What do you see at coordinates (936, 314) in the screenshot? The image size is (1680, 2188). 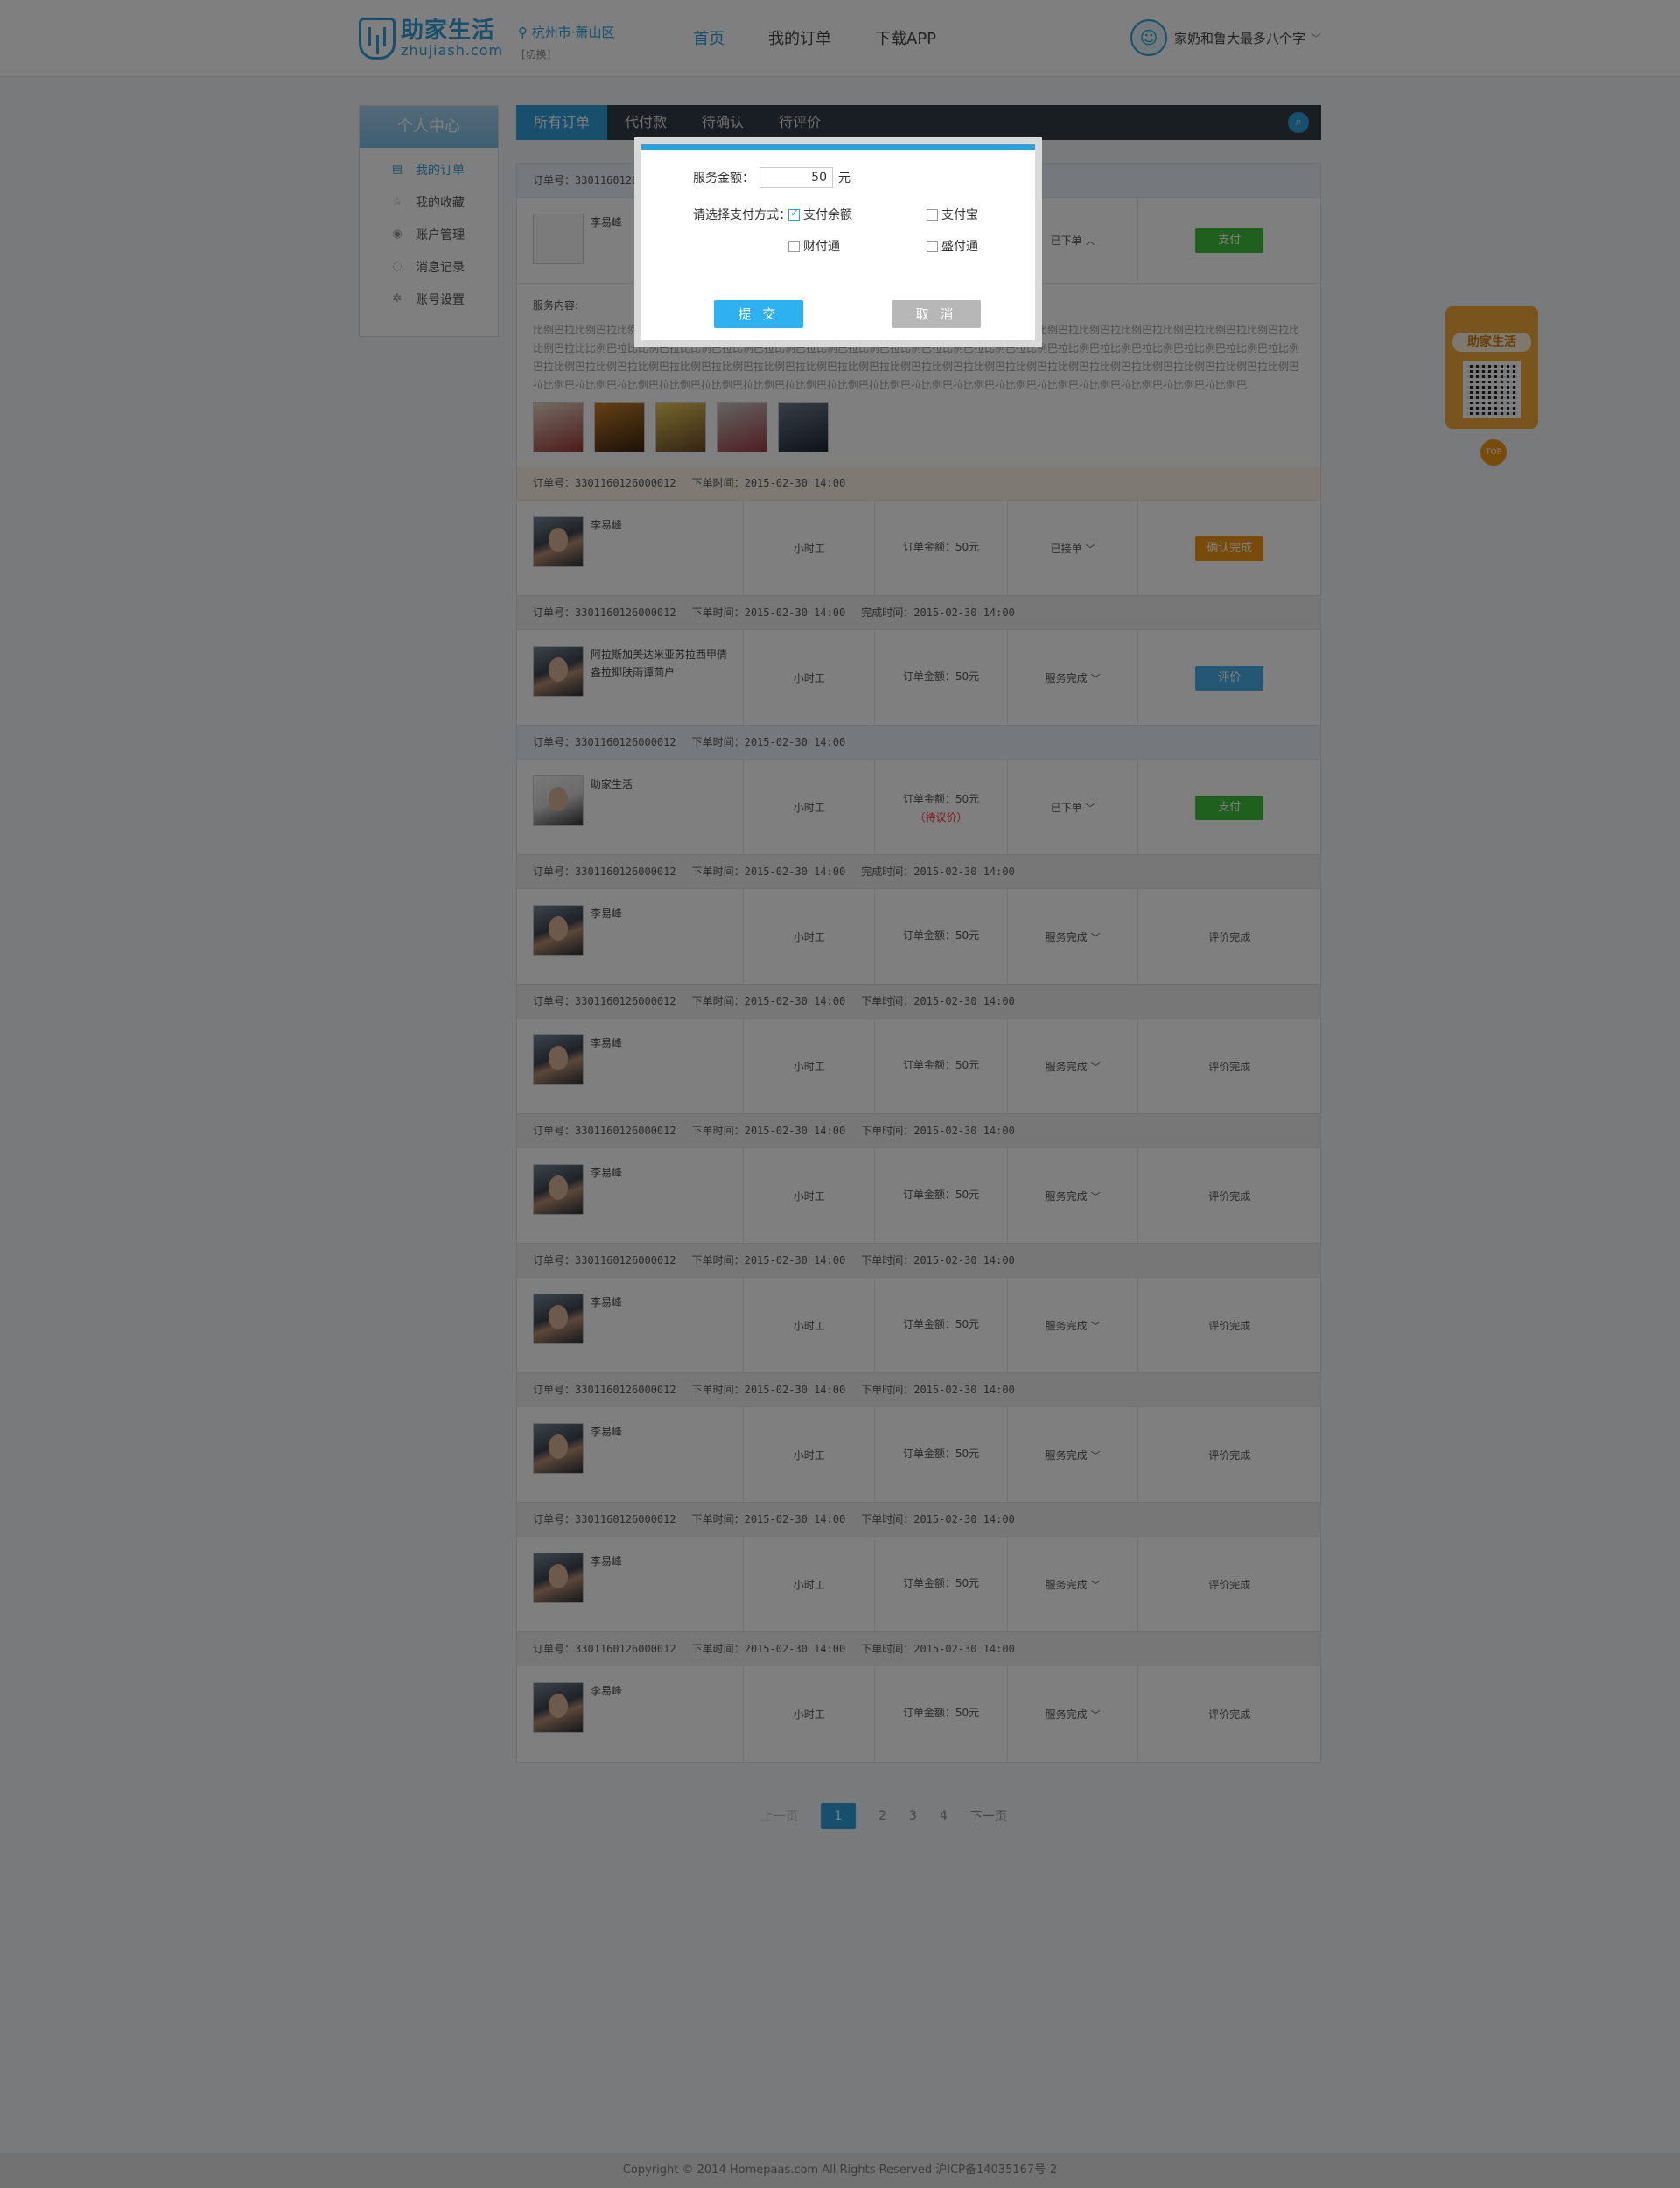 I see `cancel-button: 取 消` at bounding box center [936, 314].